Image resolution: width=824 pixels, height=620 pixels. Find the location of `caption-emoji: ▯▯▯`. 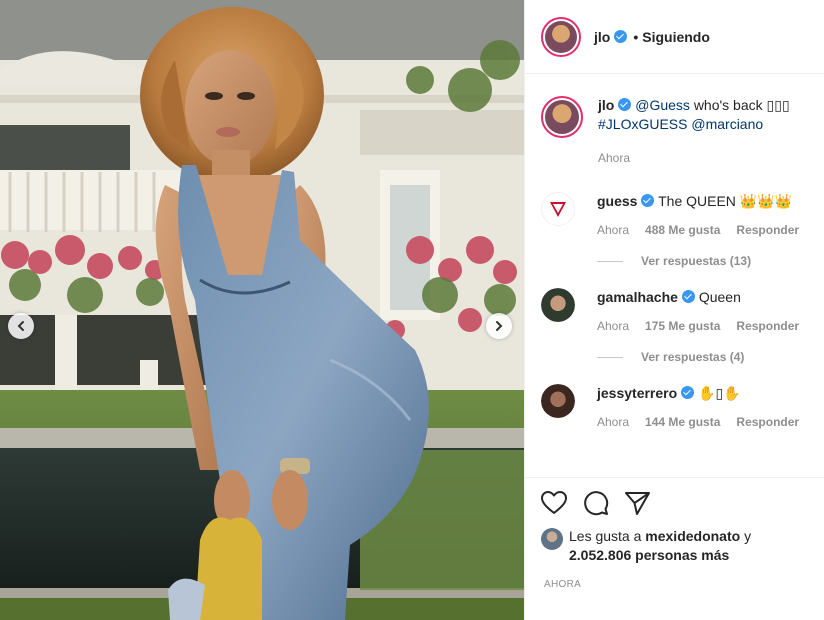

caption-emoji: ▯▯▯ is located at coordinates (778, 105).